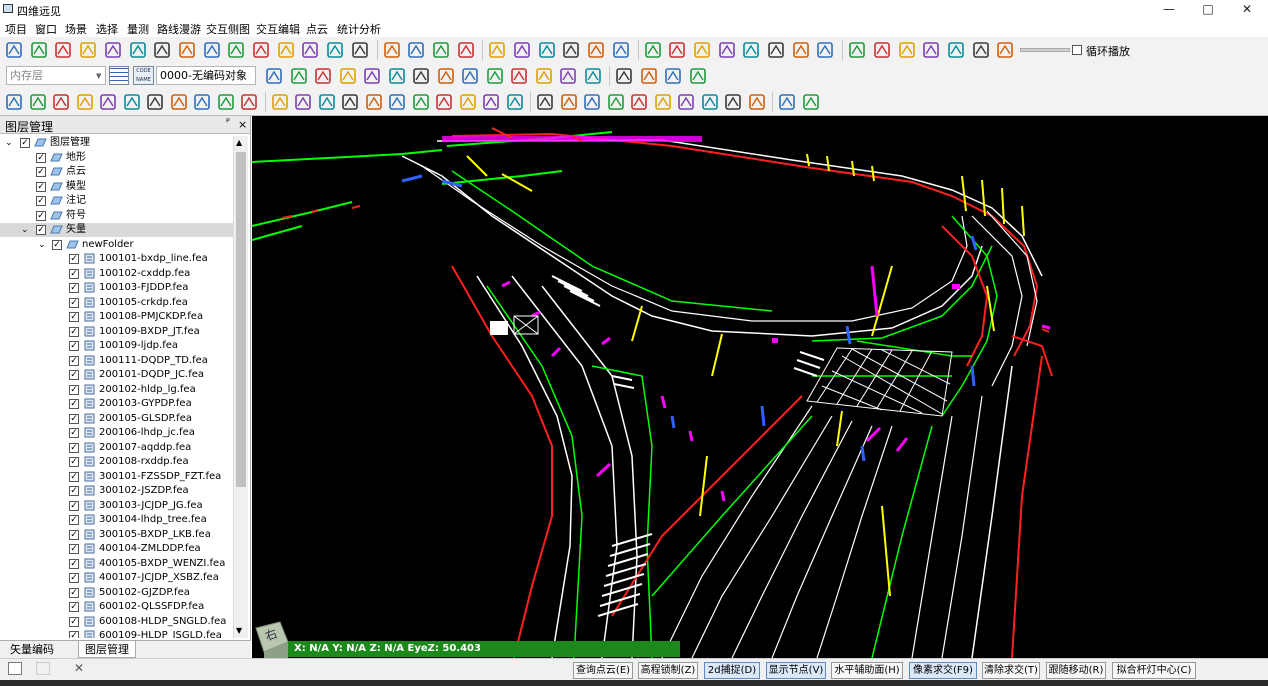 This screenshot has height=686, width=1268. What do you see at coordinates (187, 50) in the screenshot?
I see `image-icon` at bounding box center [187, 50].